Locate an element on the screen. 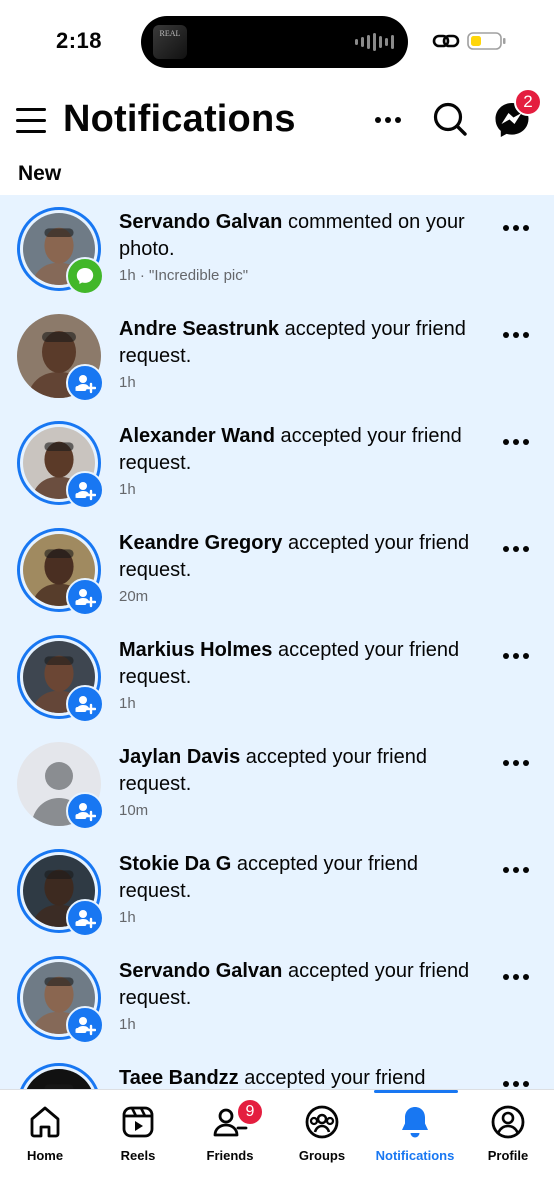  messenger-button: 2 is located at coordinates (517, 114).